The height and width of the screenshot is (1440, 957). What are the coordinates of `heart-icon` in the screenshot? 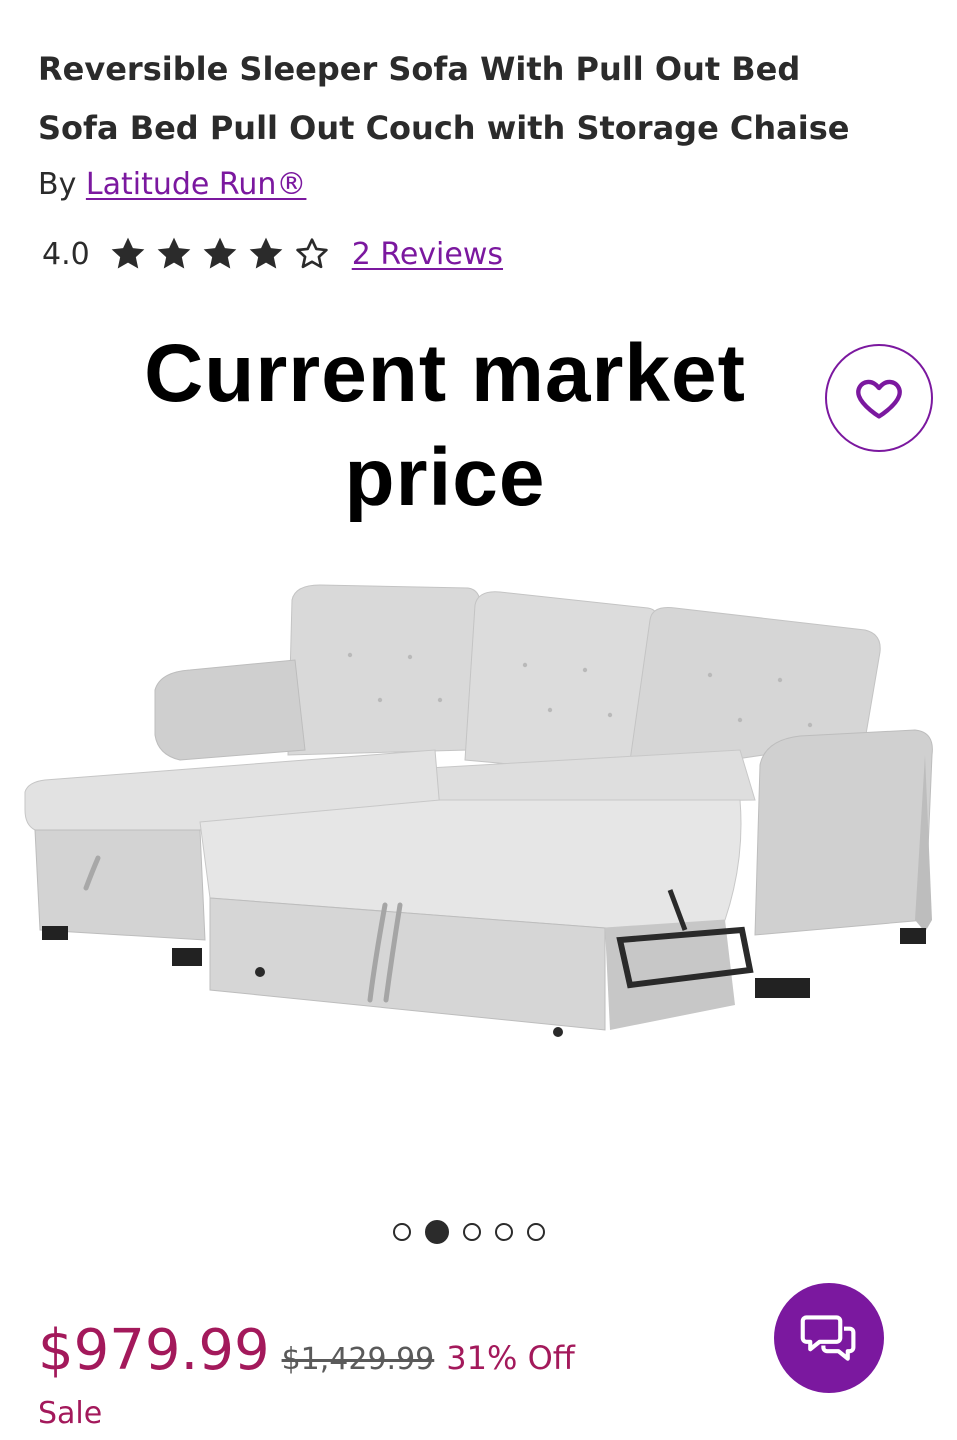 It's located at (879, 399).